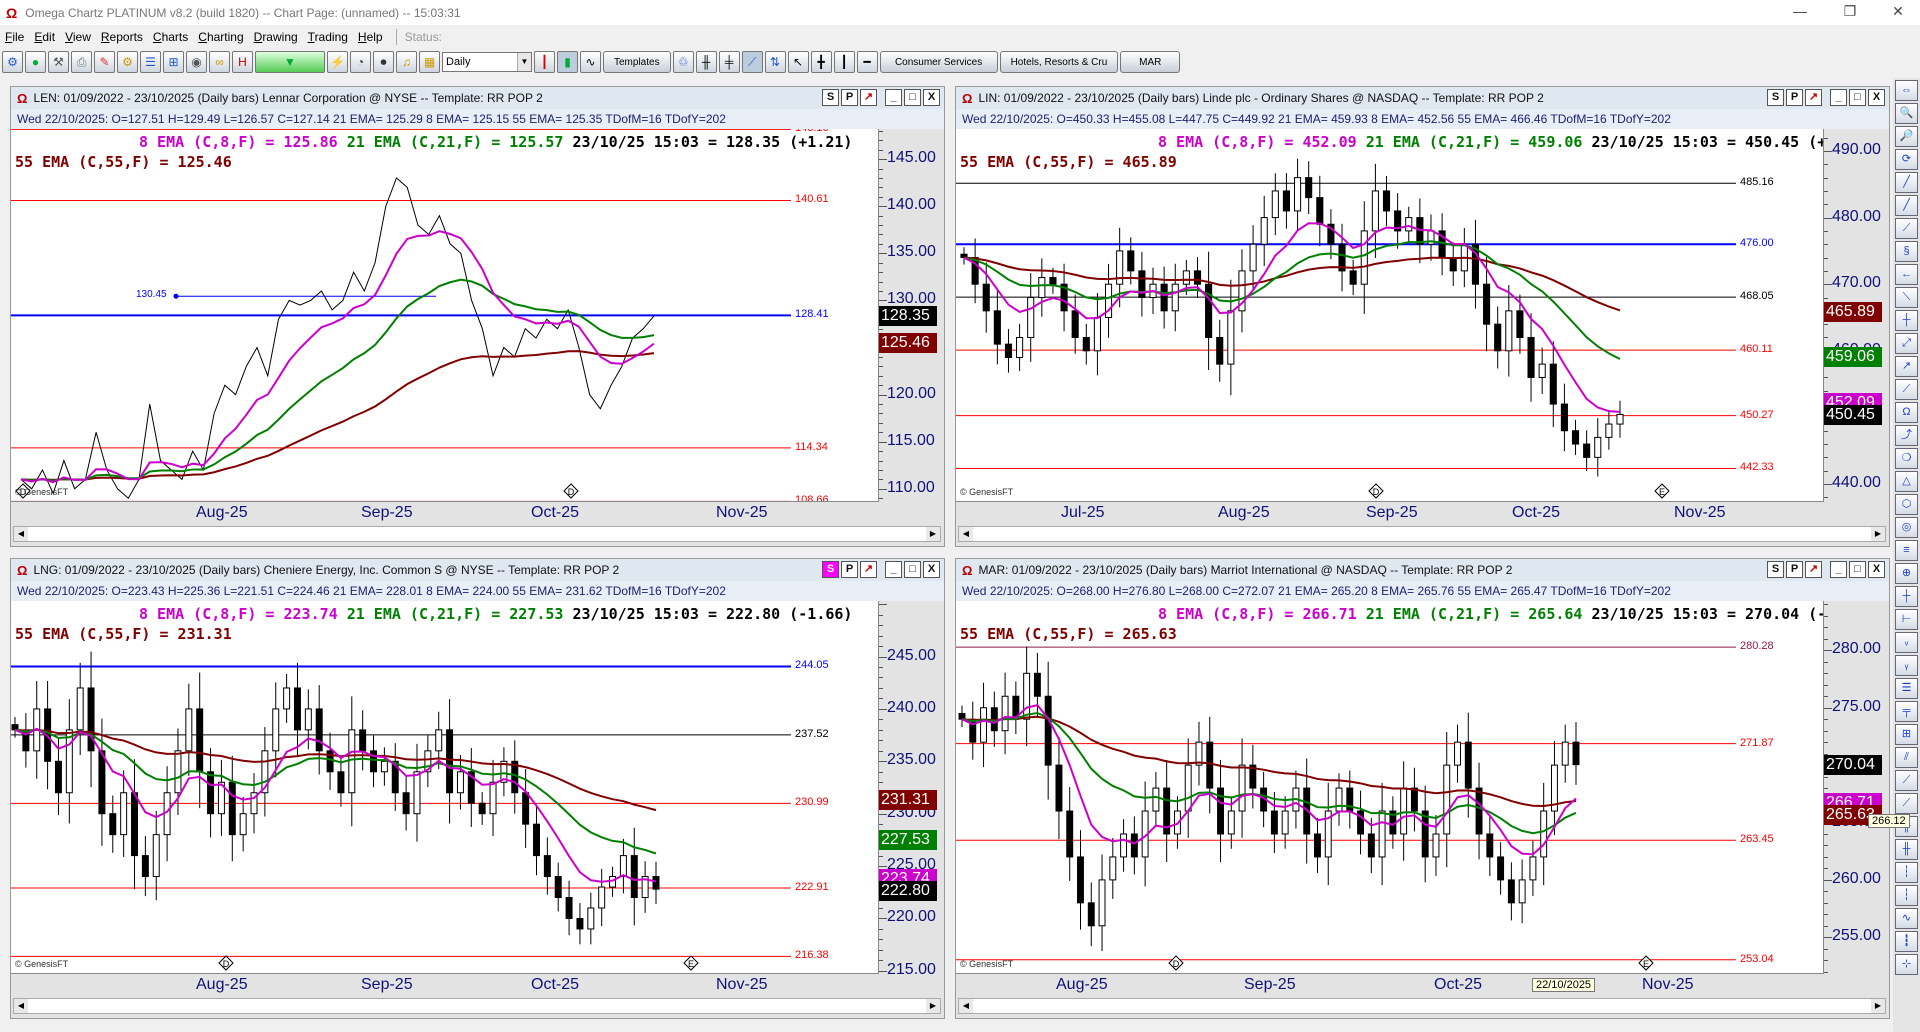 This screenshot has height=1032, width=1920. Describe the element at coordinates (1906, 573) in the screenshot. I see `plus-icon: ⊕` at that location.